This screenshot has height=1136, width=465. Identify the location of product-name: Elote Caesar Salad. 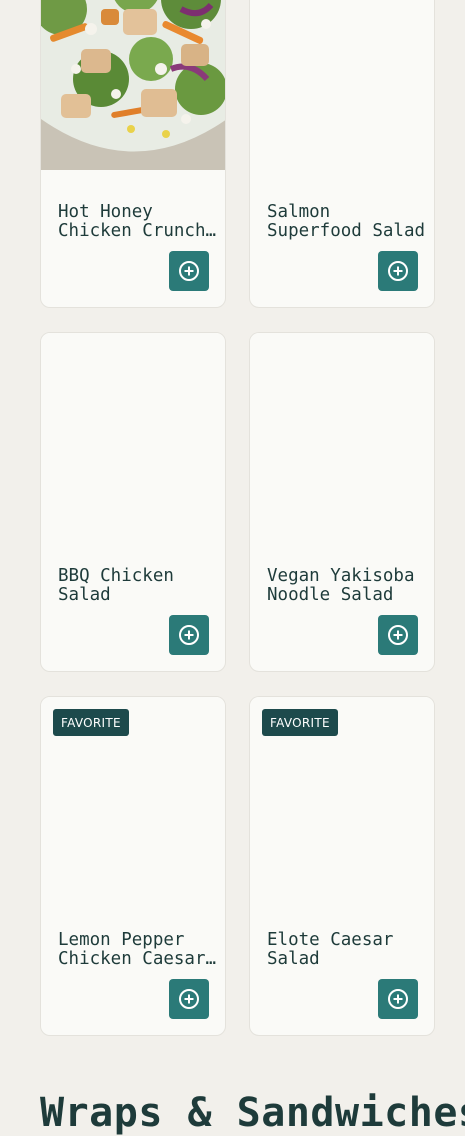
(346, 950).